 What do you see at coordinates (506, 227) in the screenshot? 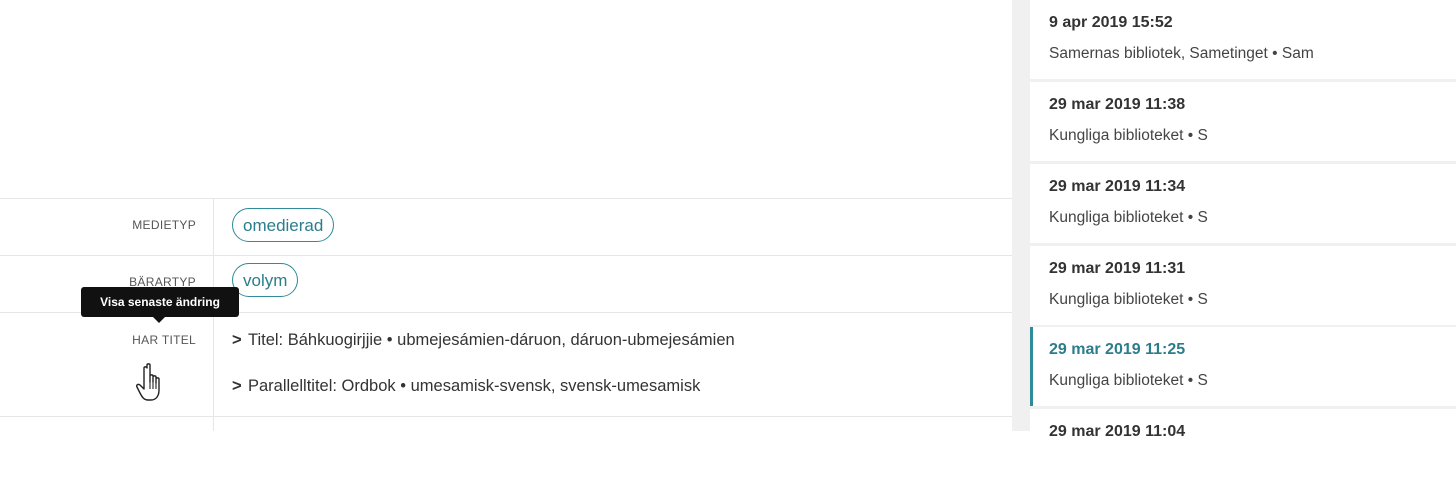
I see `field-row-medietyp: MEDIETYP omedierad` at bounding box center [506, 227].